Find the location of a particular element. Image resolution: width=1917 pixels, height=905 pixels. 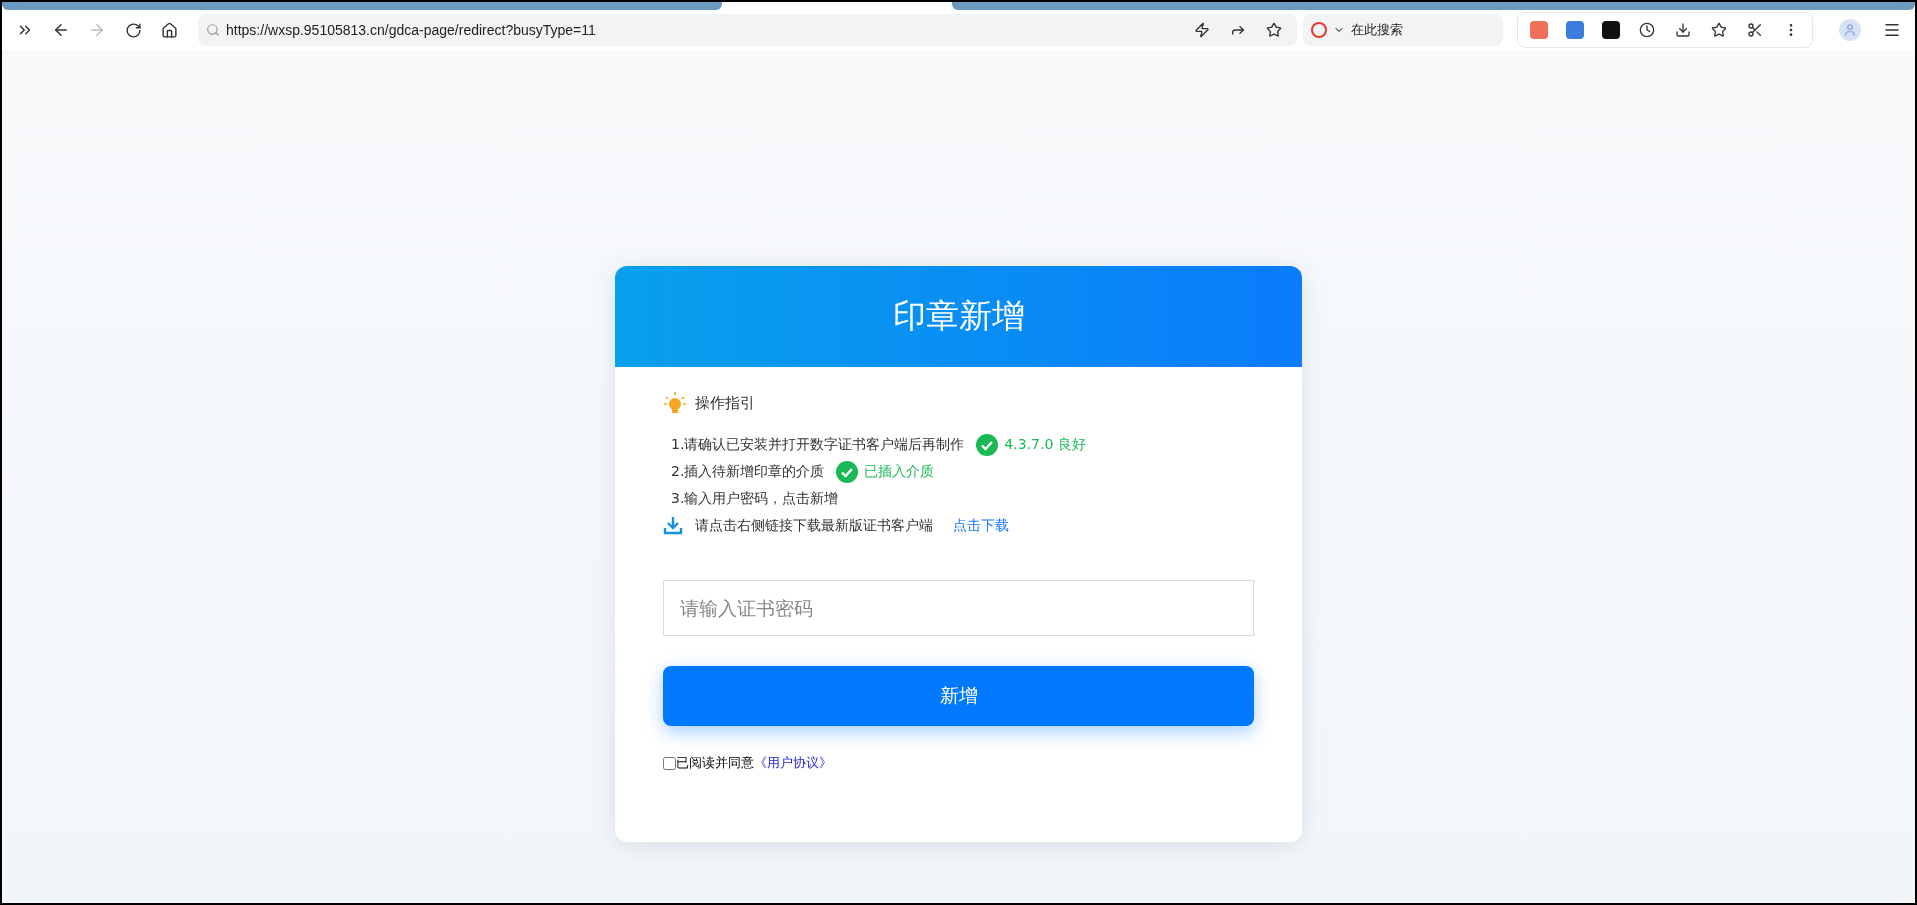

guide-title: 操作指引 is located at coordinates (725, 403).